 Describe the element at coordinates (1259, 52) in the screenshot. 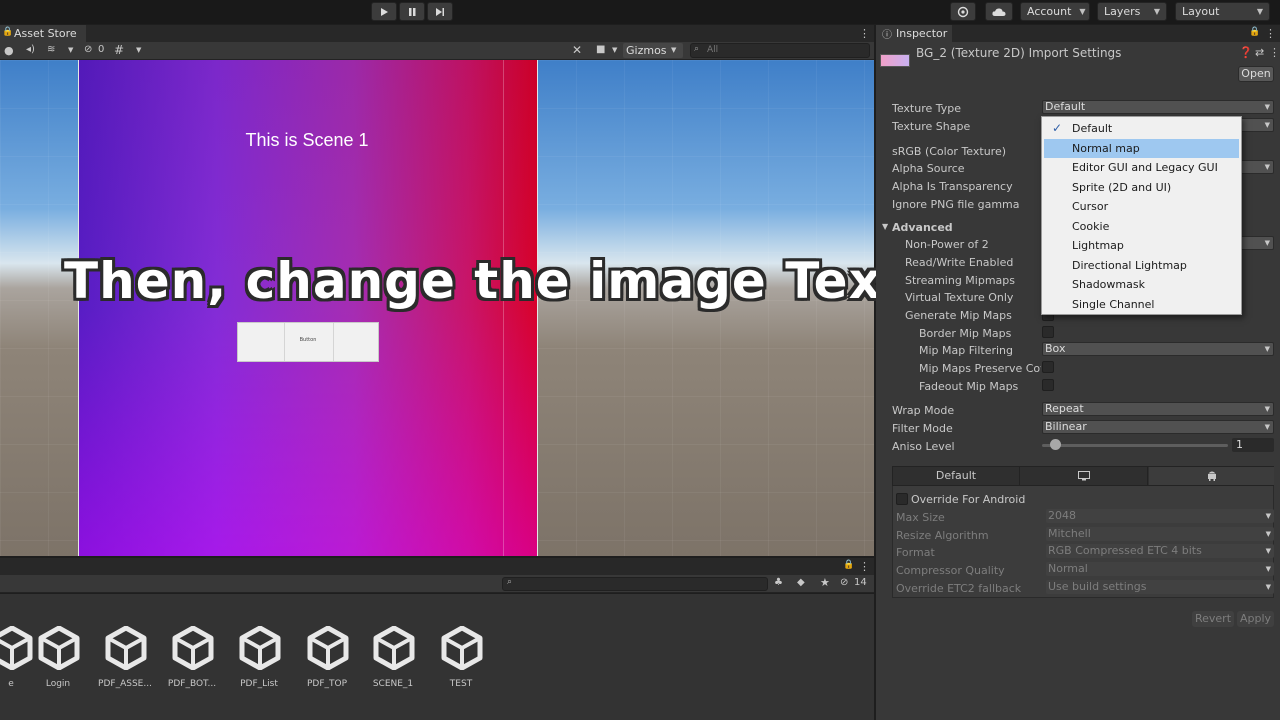

I see `preset-icon: ⇄` at that location.